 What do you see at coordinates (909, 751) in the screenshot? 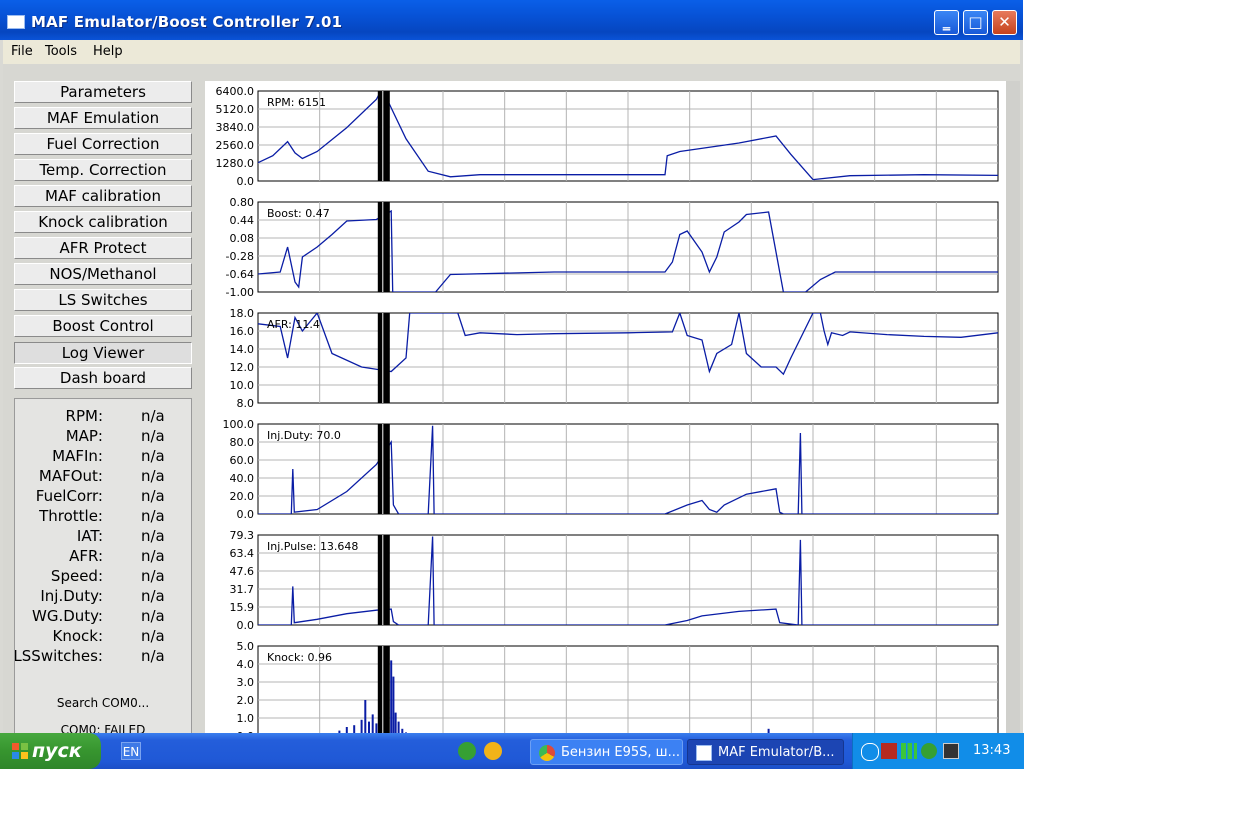
I see `signal-icon` at bounding box center [909, 751].